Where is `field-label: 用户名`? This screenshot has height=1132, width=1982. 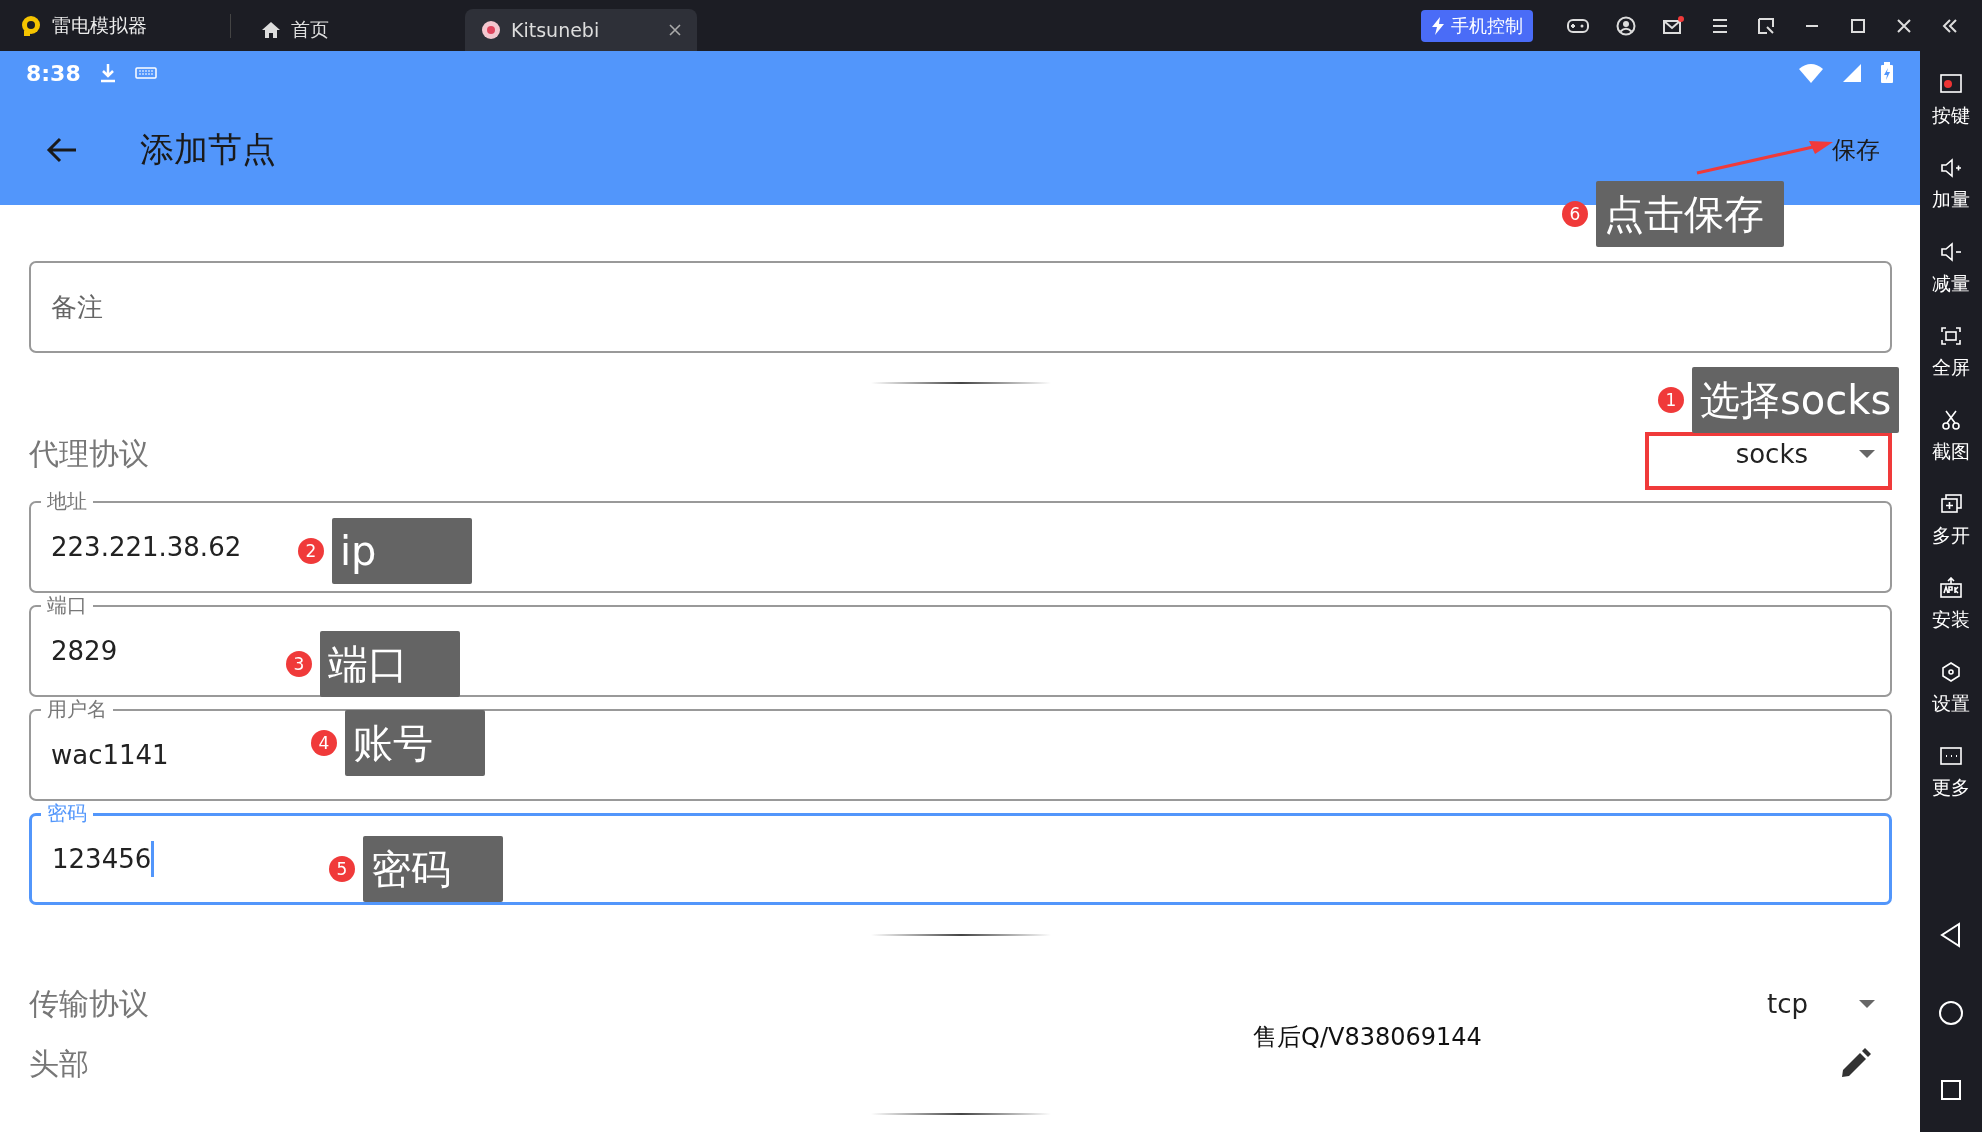
field-label: 用户名 is located at coordinates (77, 709).